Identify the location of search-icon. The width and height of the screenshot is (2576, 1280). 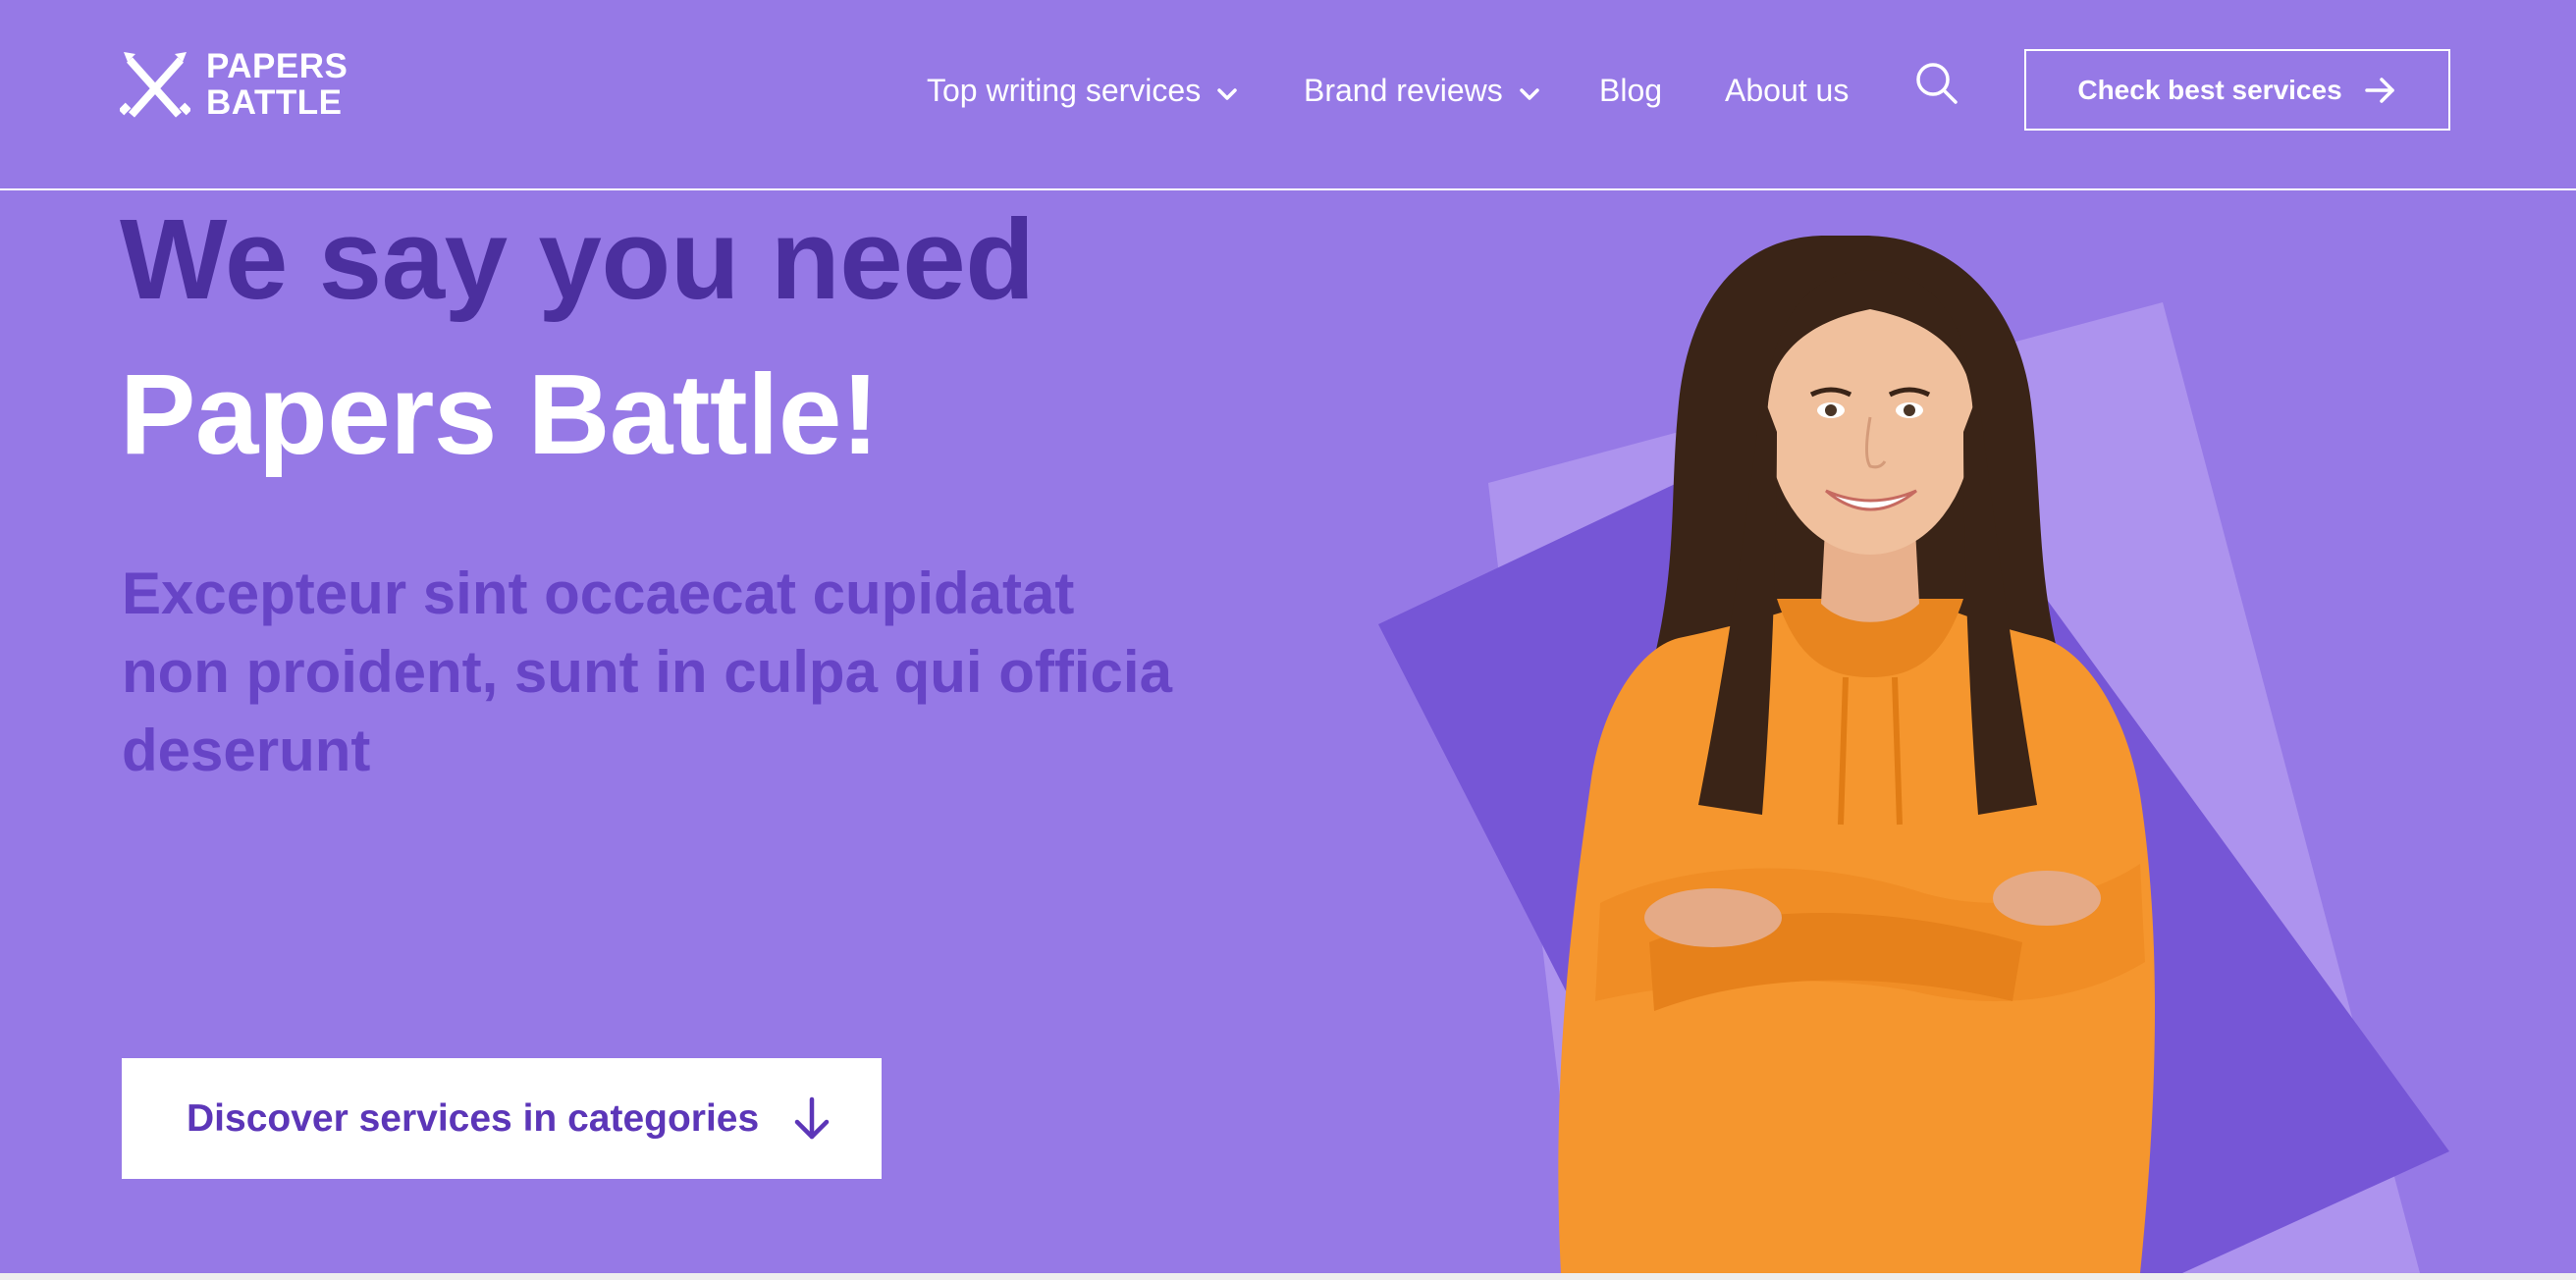
(1936, 83).